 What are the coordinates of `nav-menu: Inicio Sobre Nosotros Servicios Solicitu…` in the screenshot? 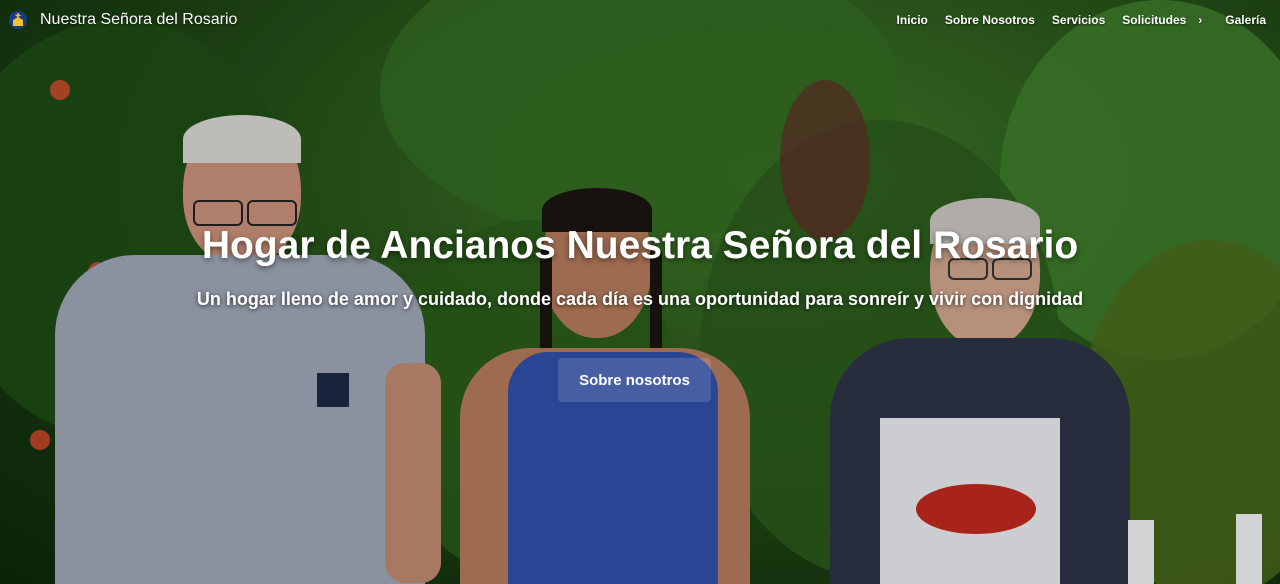 It's located at (1073, 20).